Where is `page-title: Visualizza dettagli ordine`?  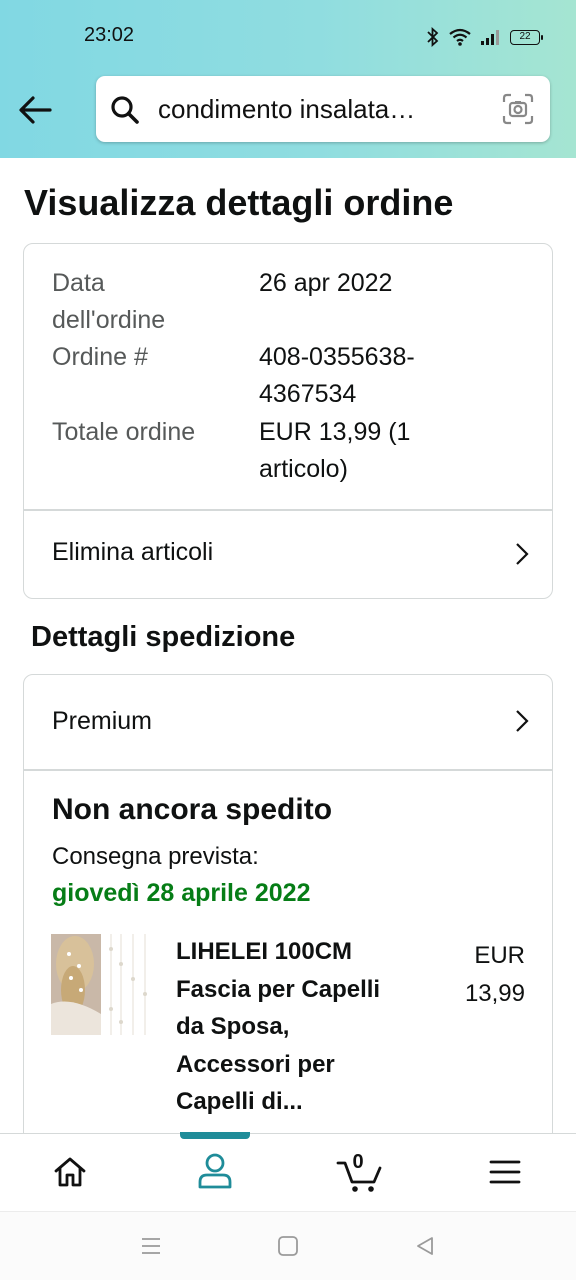
page-title: Visualizza dettagli ordine is located at coordinates (239, 202).